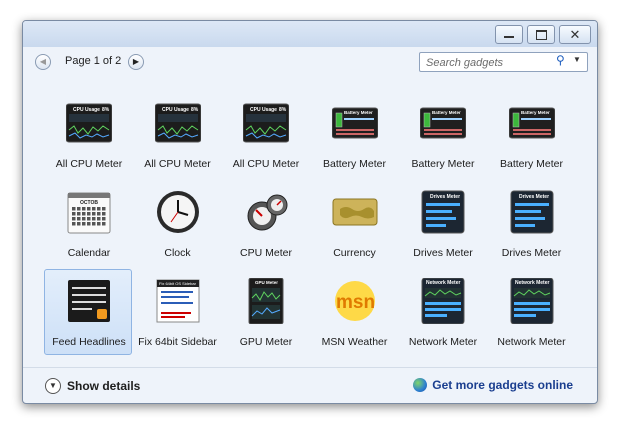 The width and height of the screenshot is (639, 444). What do you see at coordinates (509, 34) in the screenshot?
I see `minimize-button` at bounding box center [509, 34].